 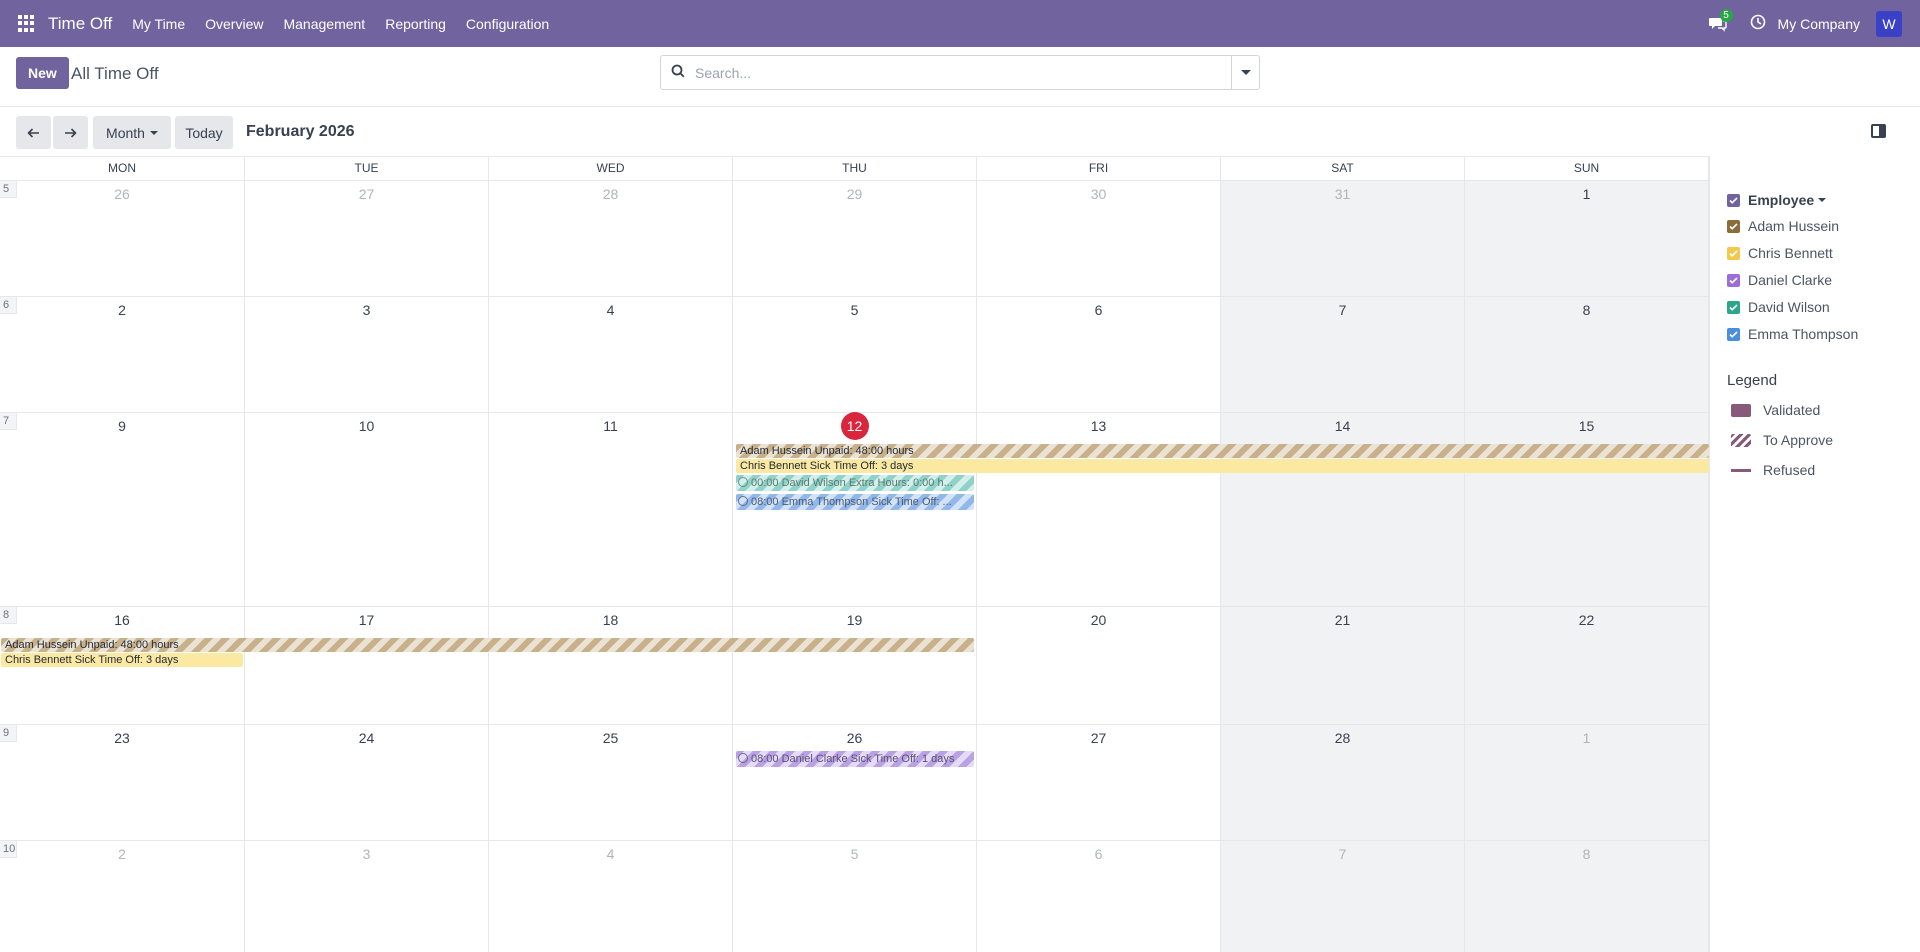 What do you see at coordinates (1343, 238) in the screenshot?
I see `day-cell: 31` at bounding box center [1343, 238].